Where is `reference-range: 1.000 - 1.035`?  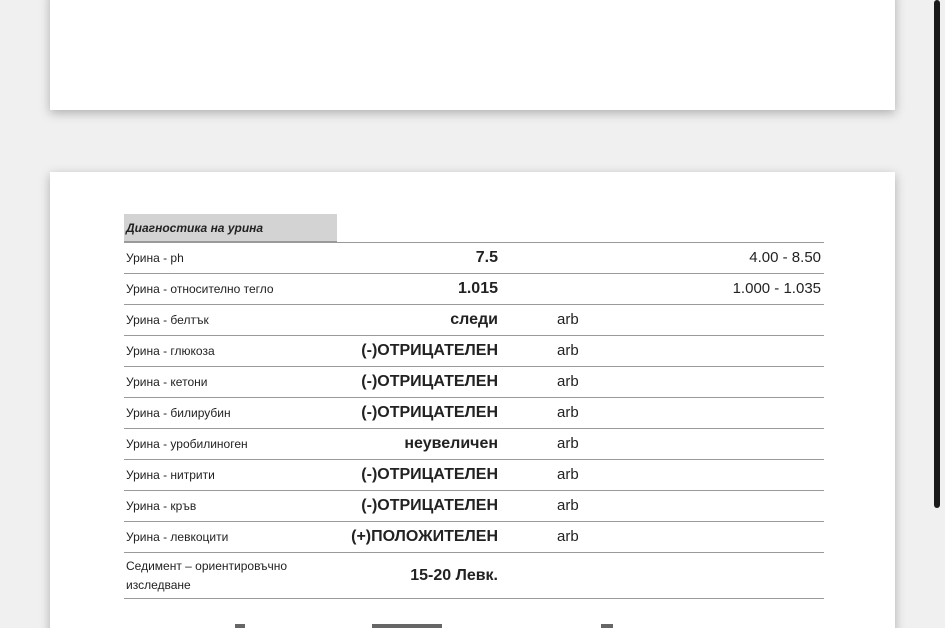 reference-range: 1.000 - 1.035 is located at coordinates (776, 288).